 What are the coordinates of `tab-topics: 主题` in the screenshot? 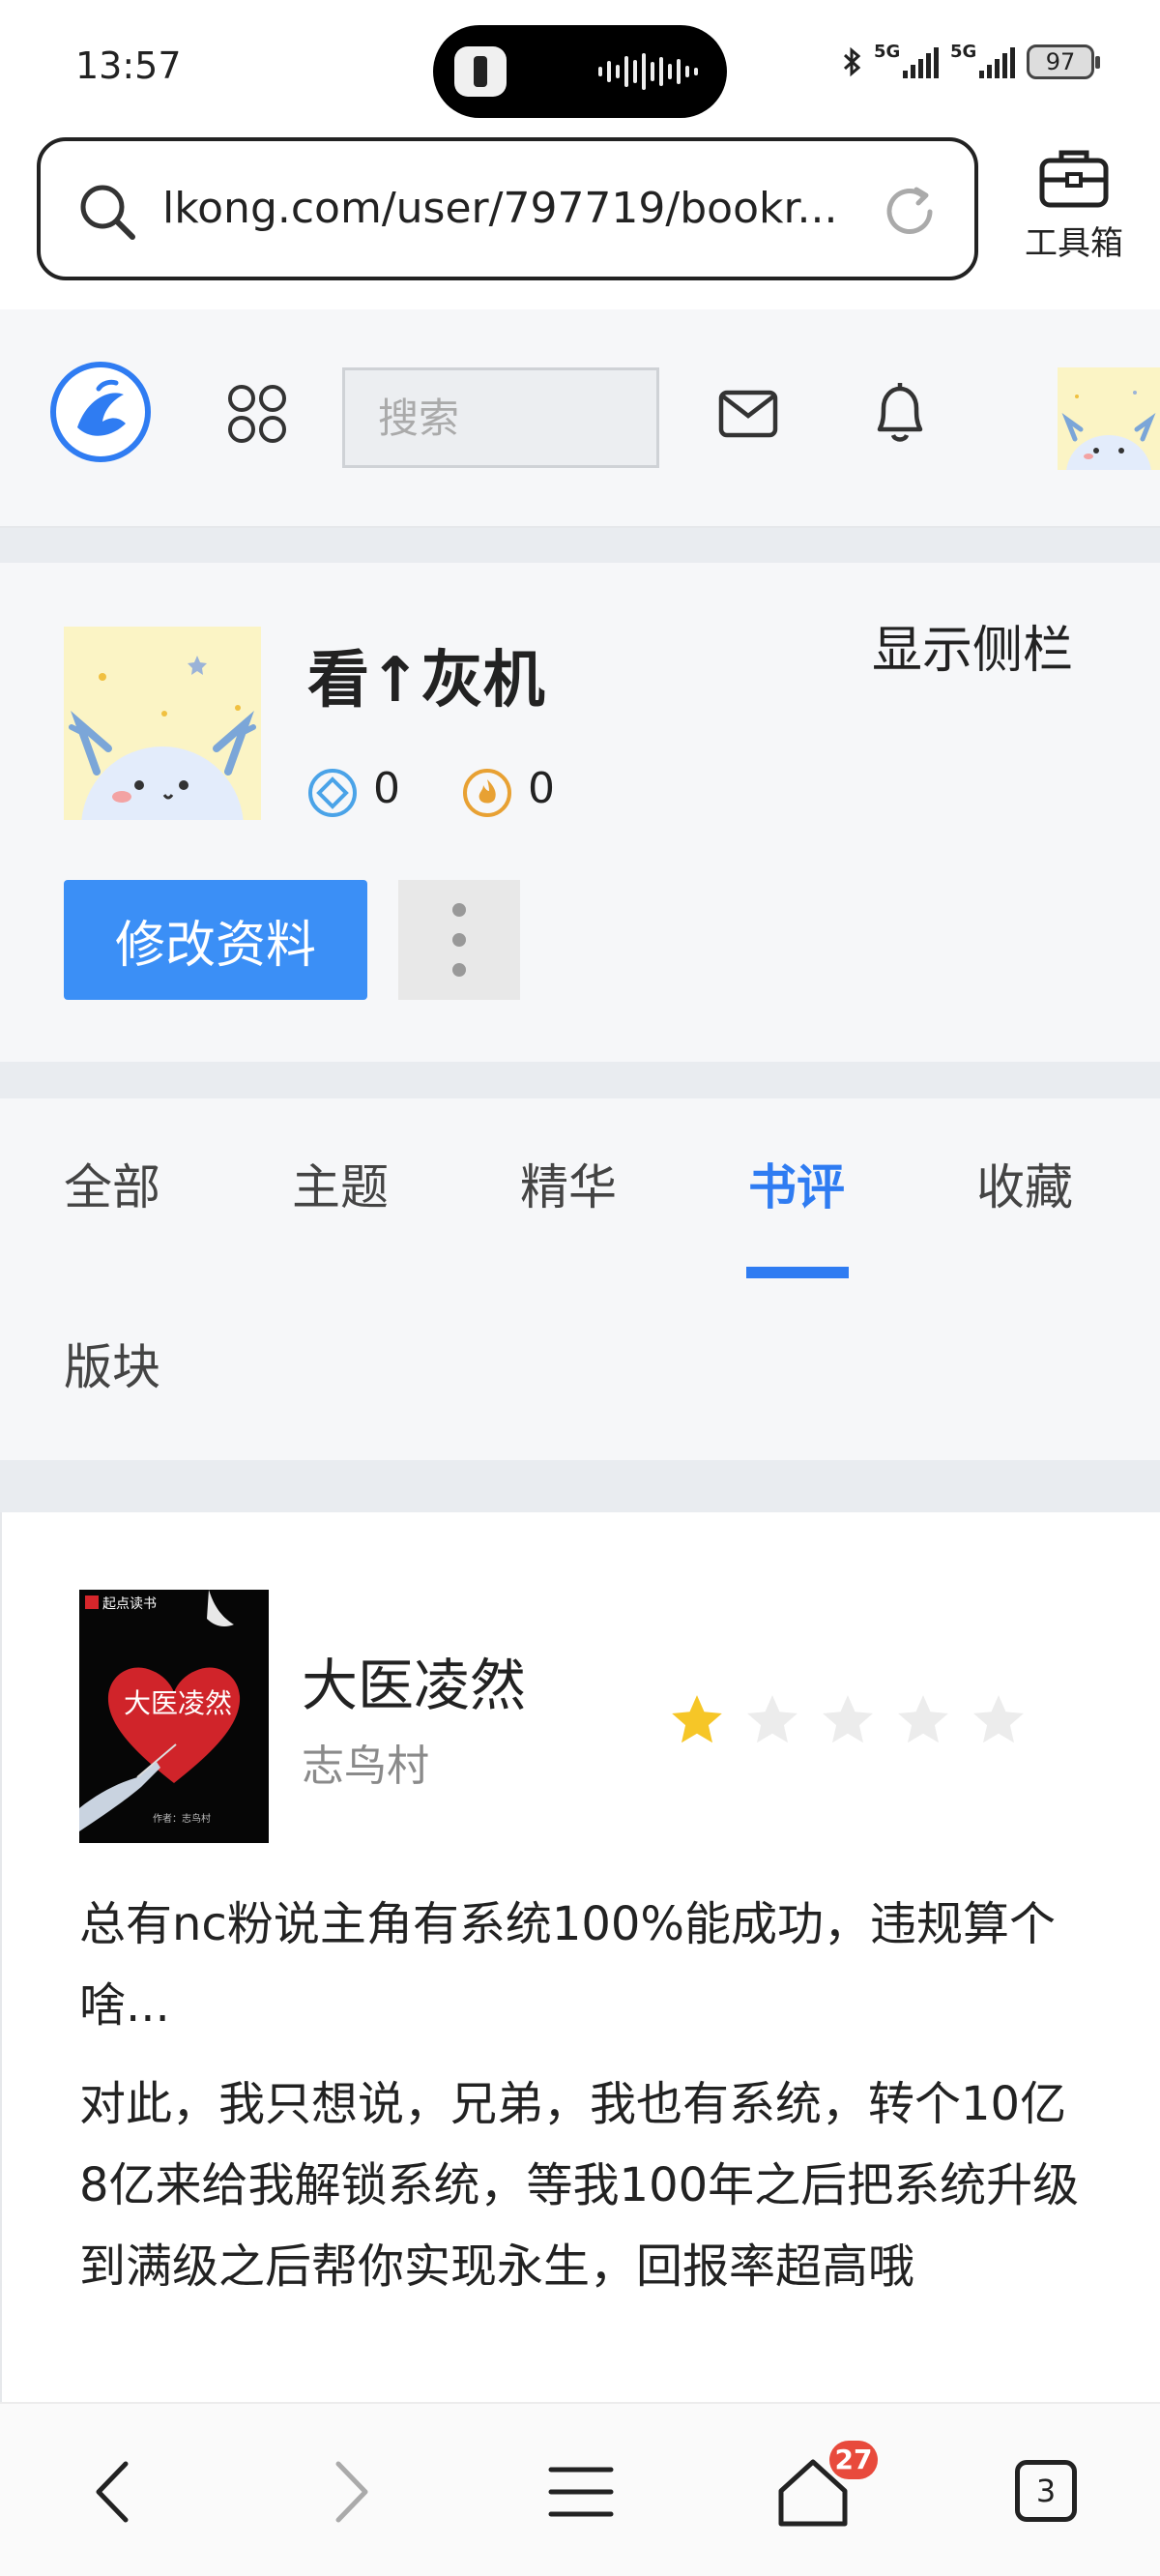 It's located at (340, 1183).